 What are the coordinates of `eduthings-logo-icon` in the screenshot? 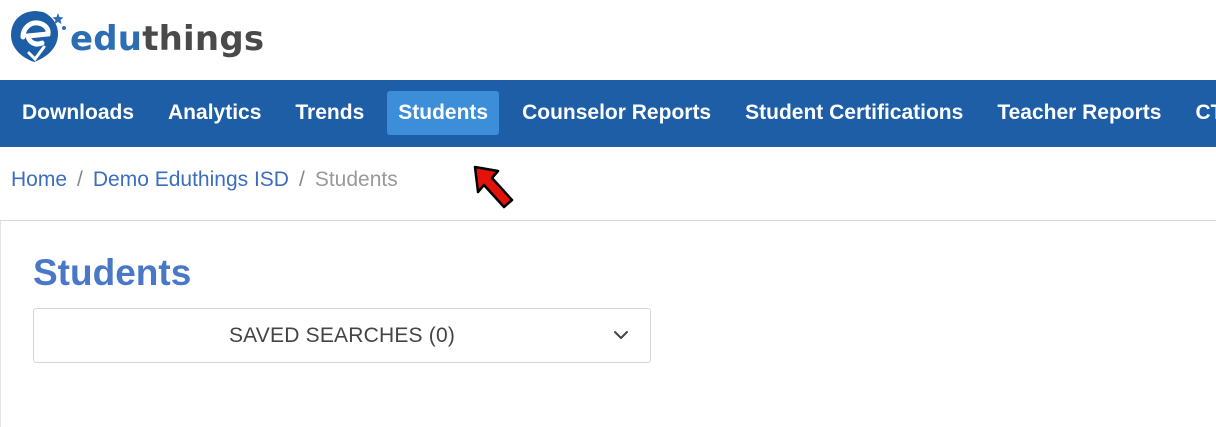 It's located at (38, 36).